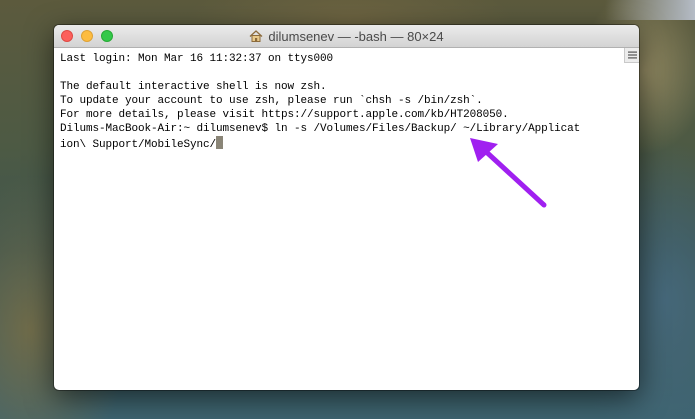 This screenshot has height=419, width=695. Describe the element at coordinates (220, 142) in the screenshot. I see `text-cursor` at that location.